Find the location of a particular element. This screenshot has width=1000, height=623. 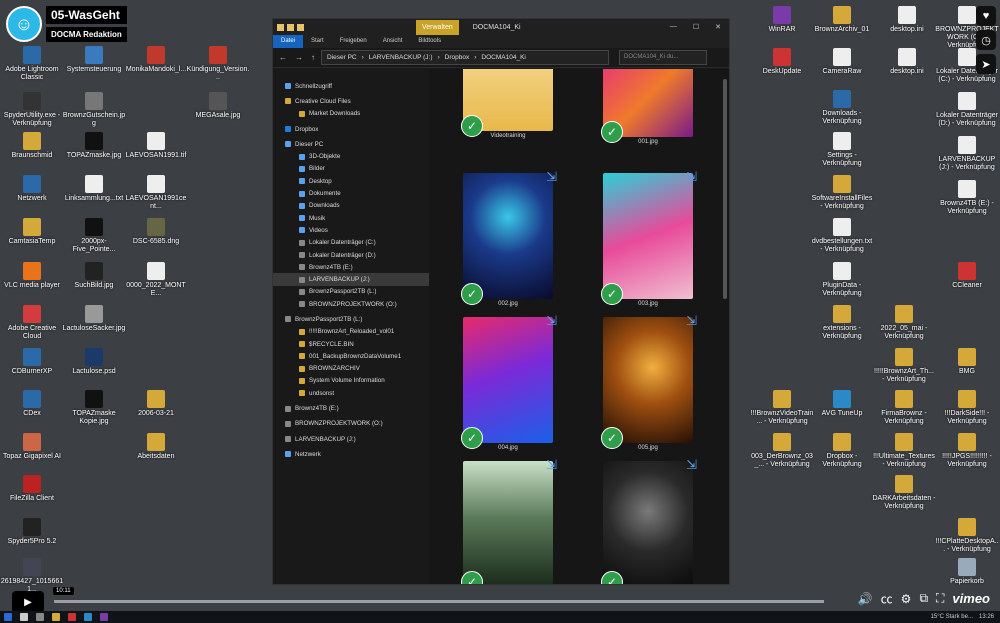

nav-item: Dropbox is located at coordinates (351, 129).